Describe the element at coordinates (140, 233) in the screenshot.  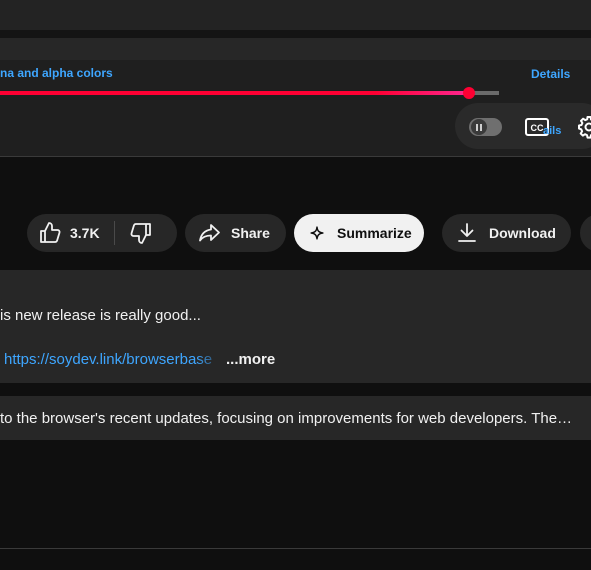
I see `thumbs-down-icon` at that location.